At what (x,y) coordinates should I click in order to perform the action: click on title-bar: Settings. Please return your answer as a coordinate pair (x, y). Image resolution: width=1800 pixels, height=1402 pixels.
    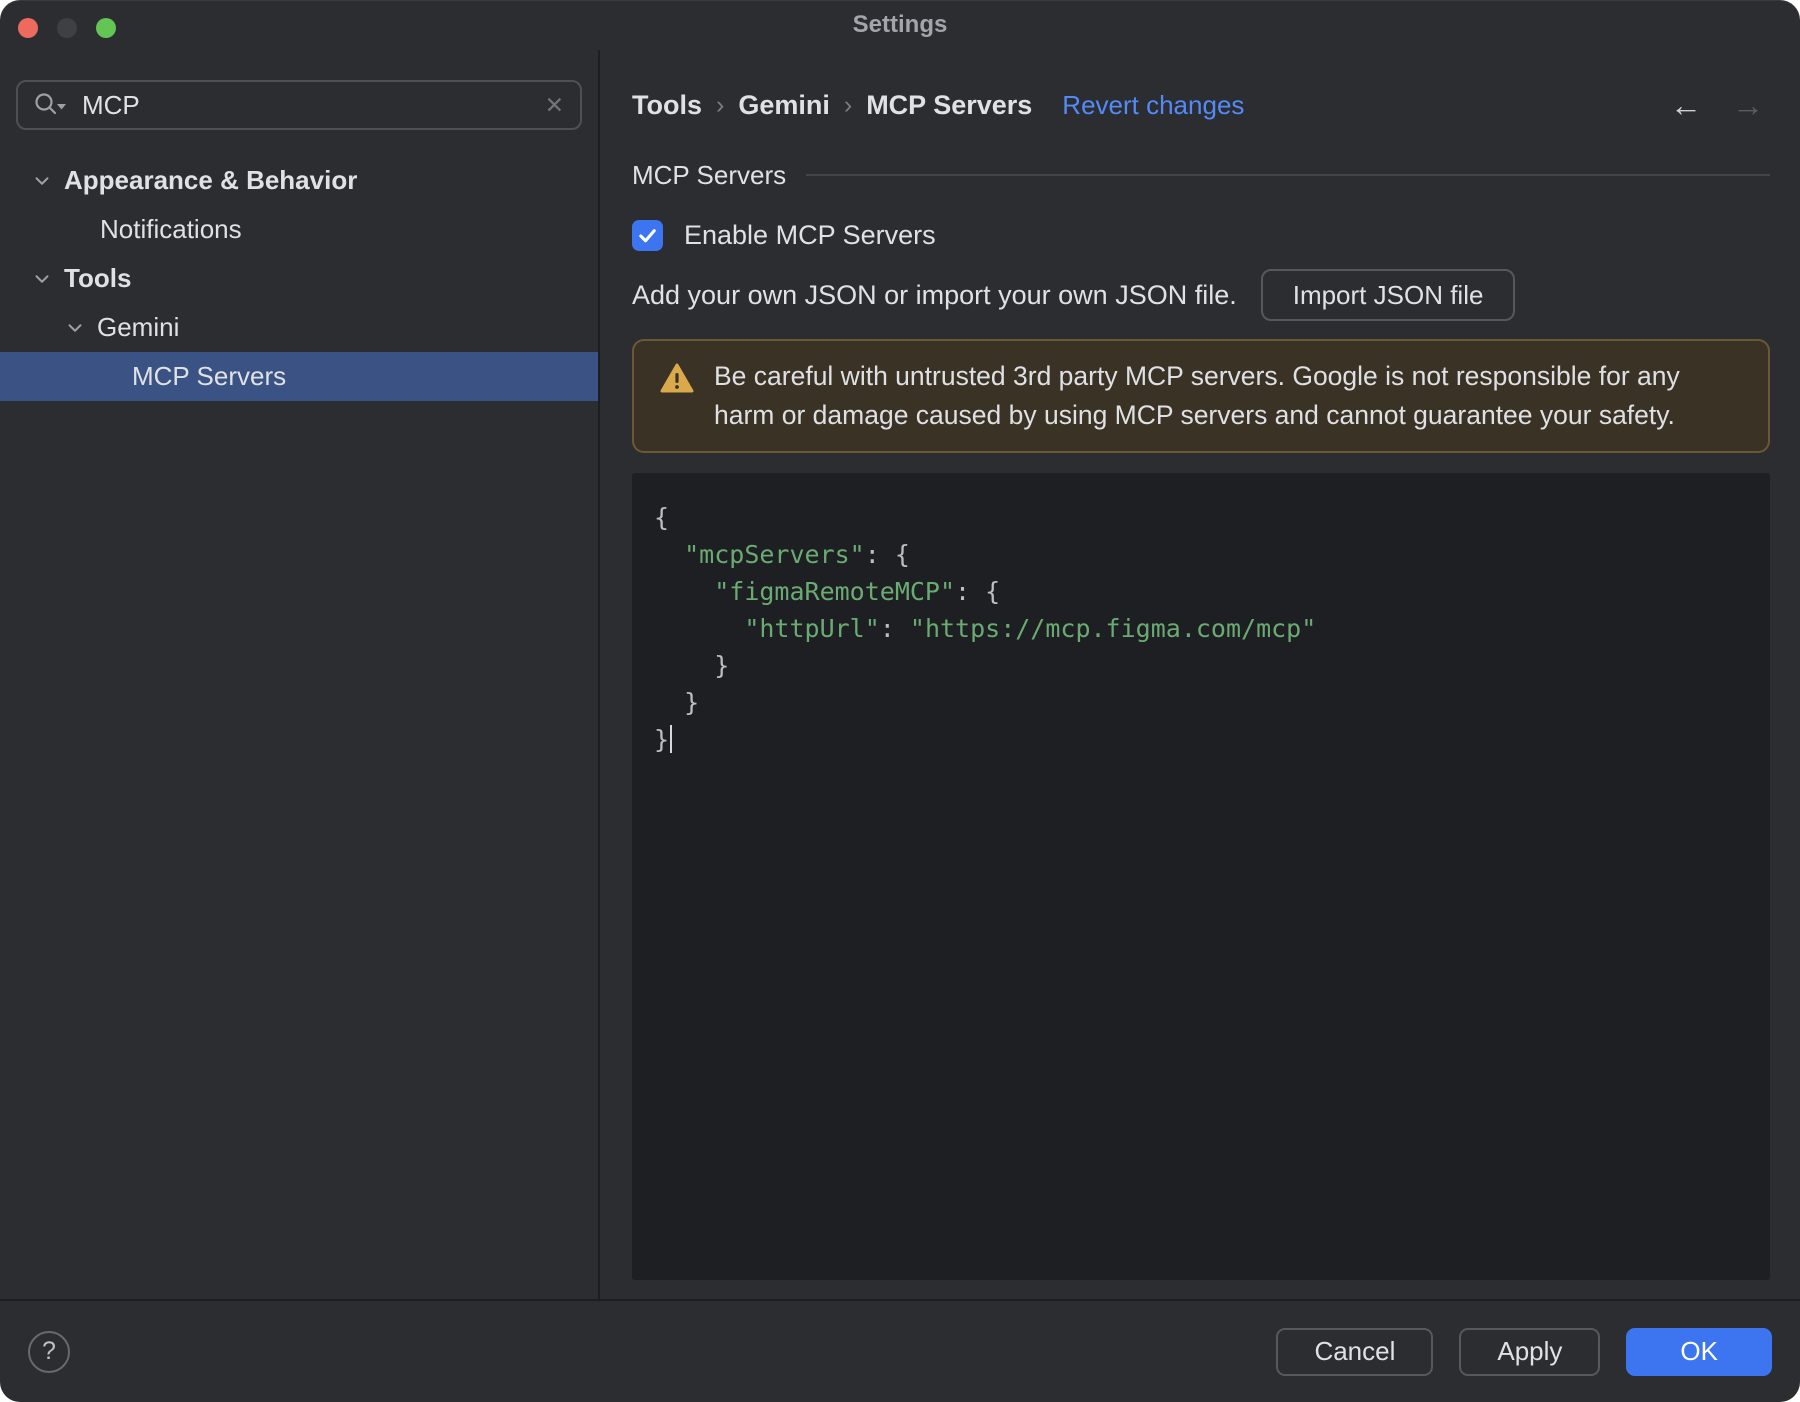
    Looking at the image, I should click on (900, 25).